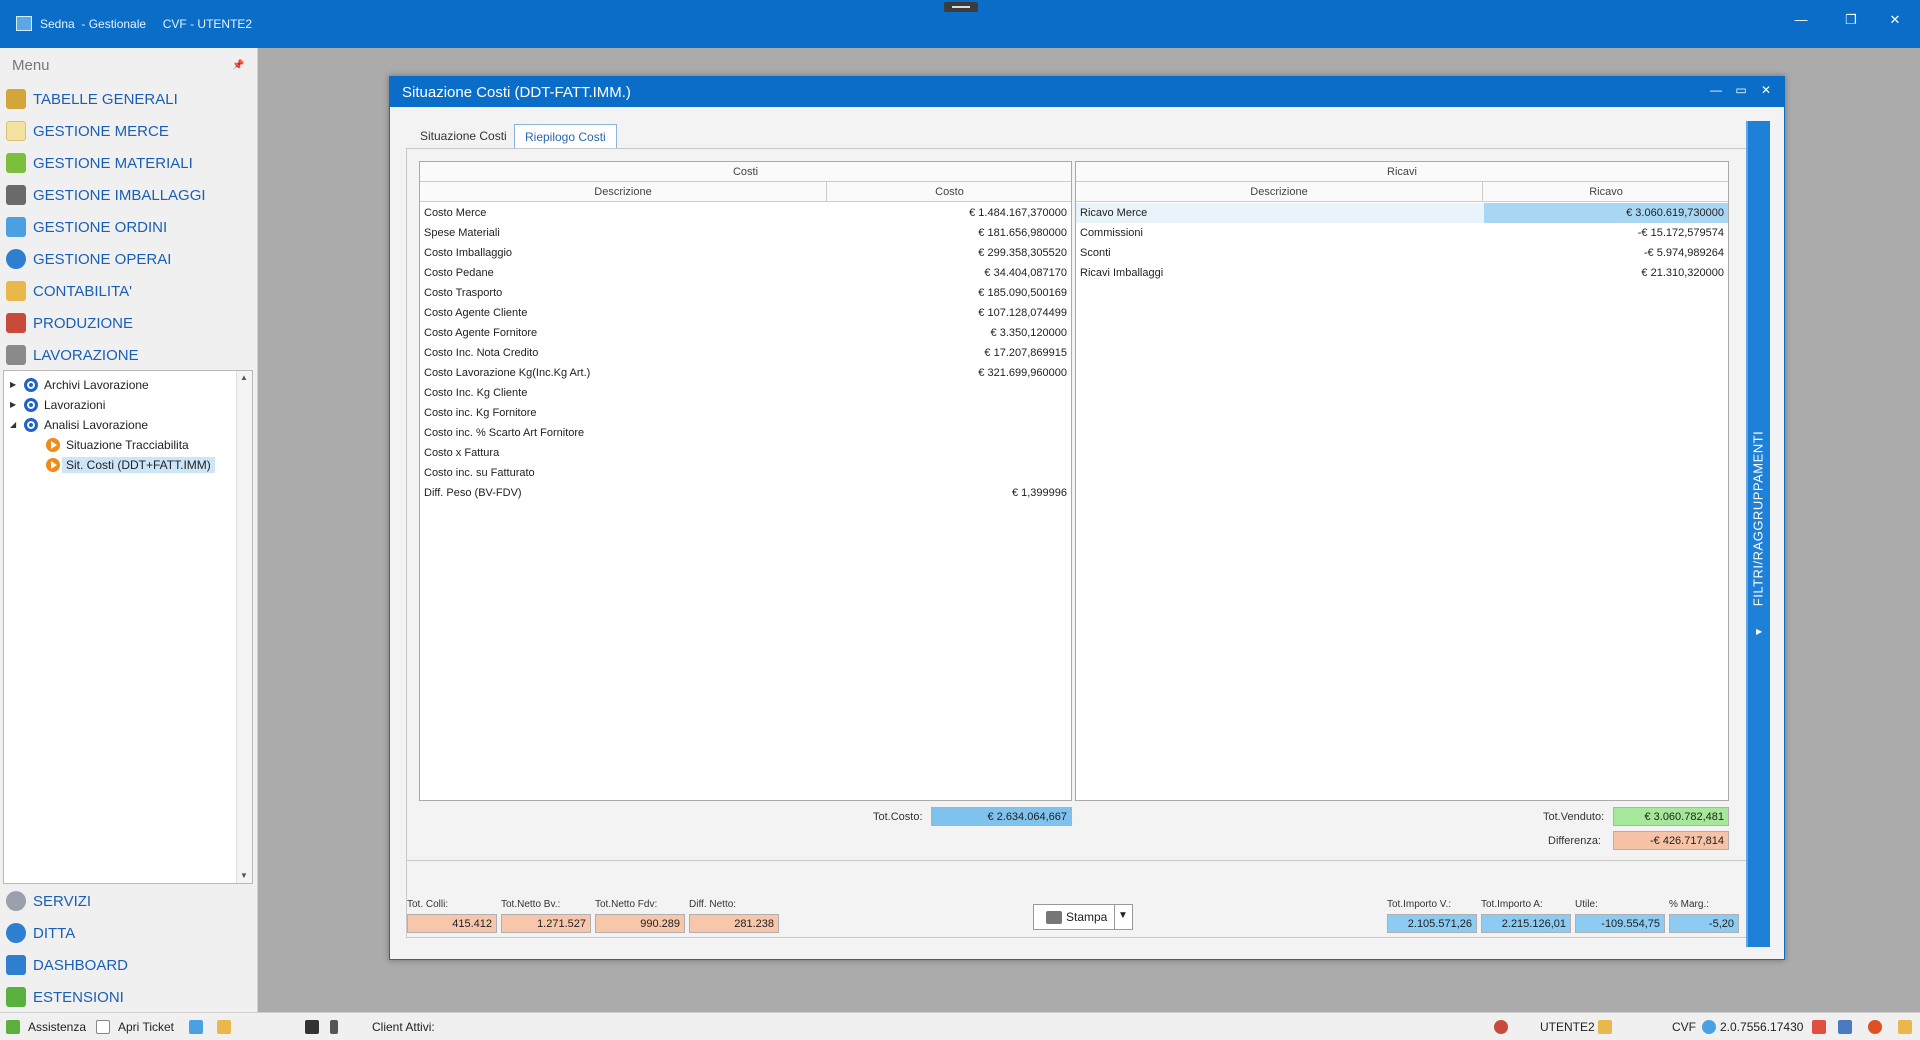 Image resolution: width=1920 pixels, height=1040 pixels. I want to click on qr-code-icon, so click(312, 1027).